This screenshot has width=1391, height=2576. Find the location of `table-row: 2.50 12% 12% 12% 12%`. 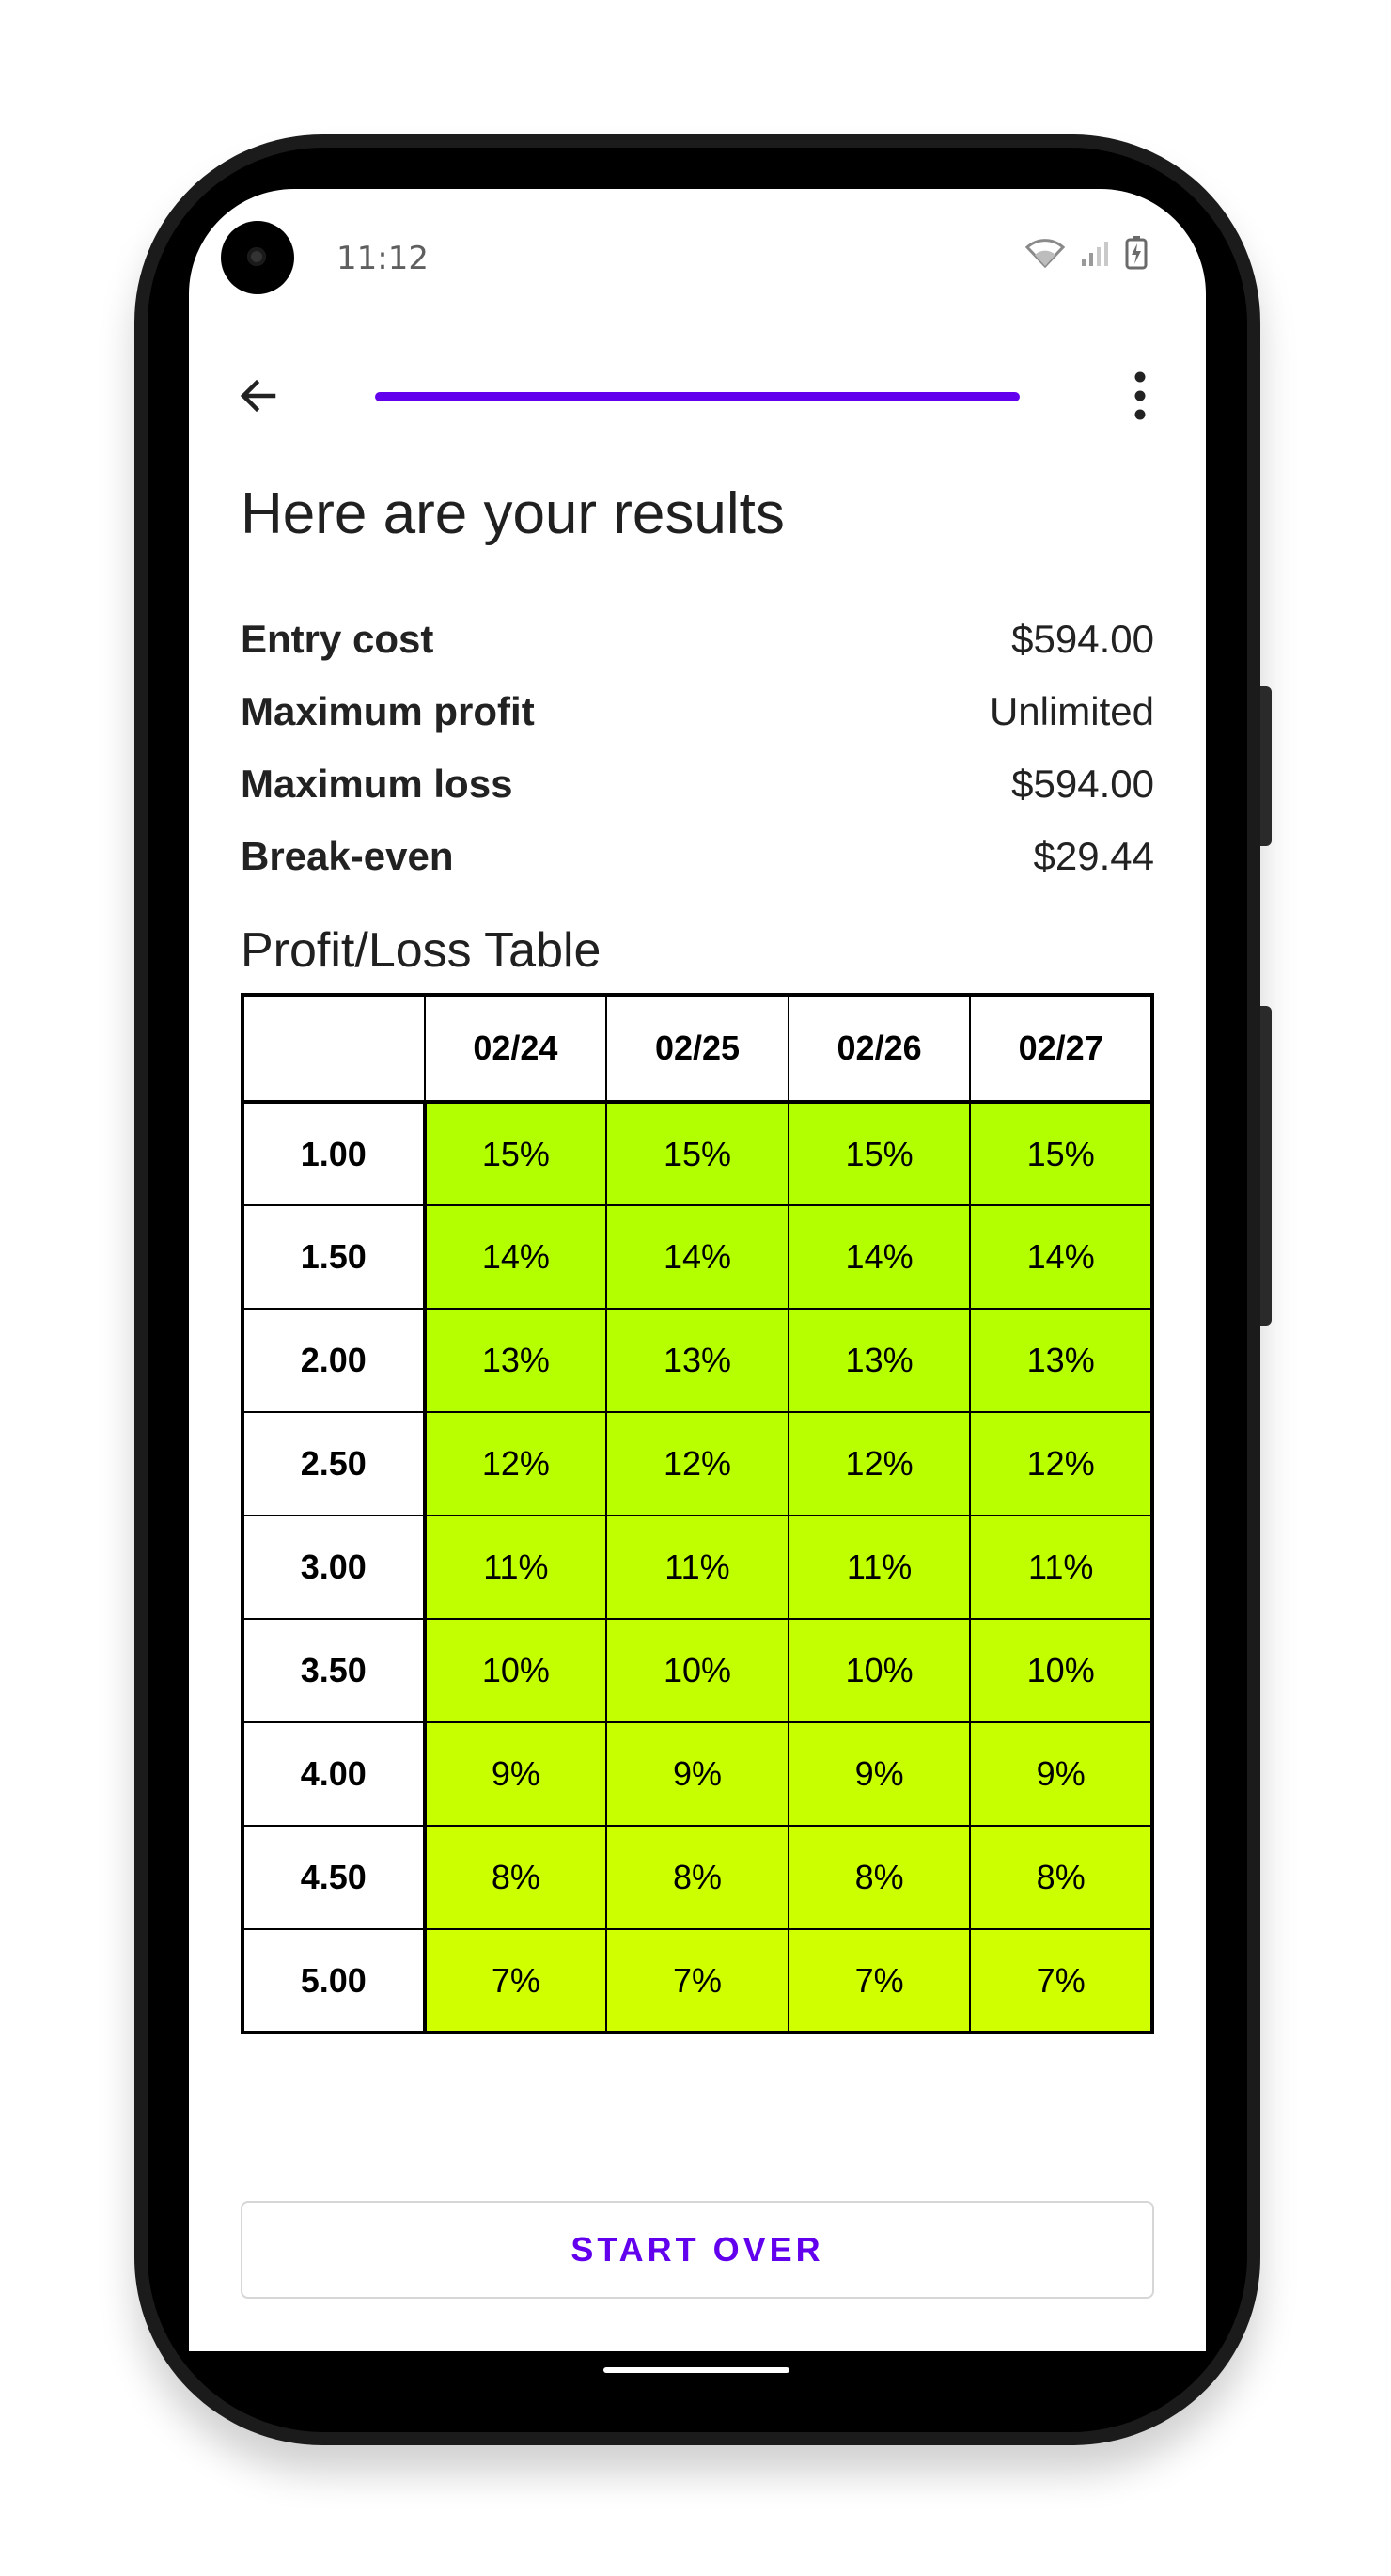

table-row: 2.50 12% 12% 12% 12% is located at coordinates (697, 1464).